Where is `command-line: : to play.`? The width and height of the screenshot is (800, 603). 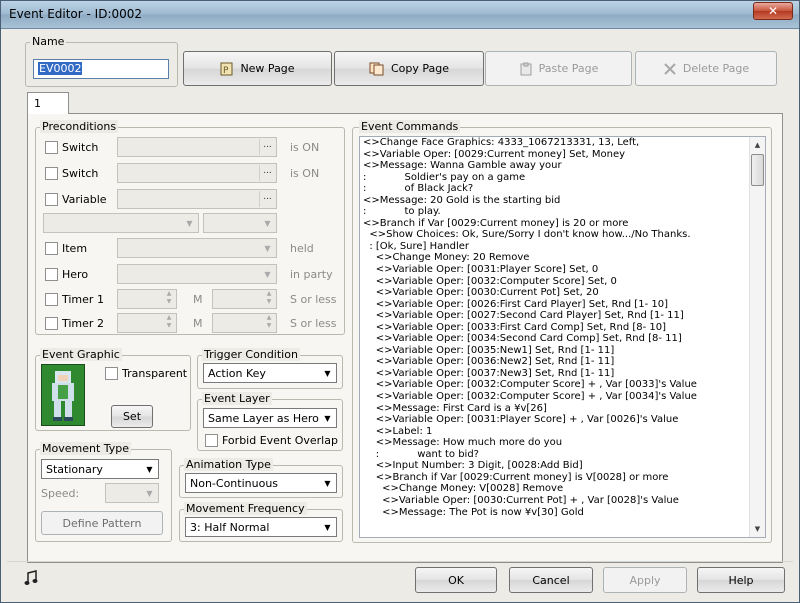
command-line: : to play. is located at coordinates (562, 212).